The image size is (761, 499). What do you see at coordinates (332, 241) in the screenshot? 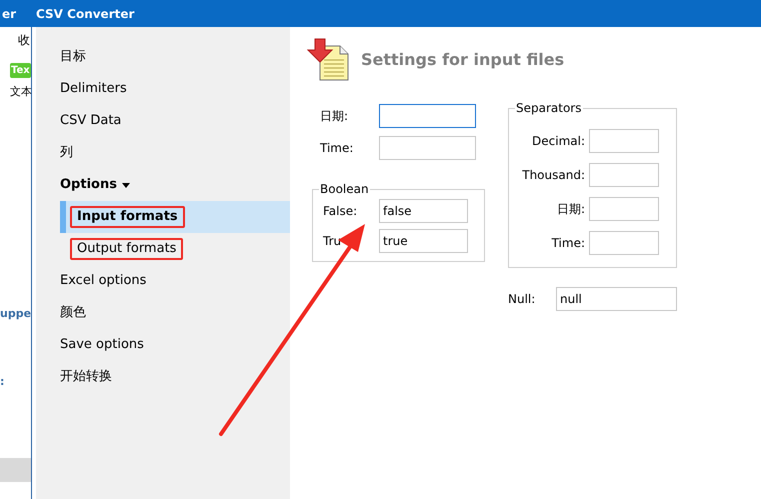
I see `field-label: Tru` at bounding box center [332, 241].